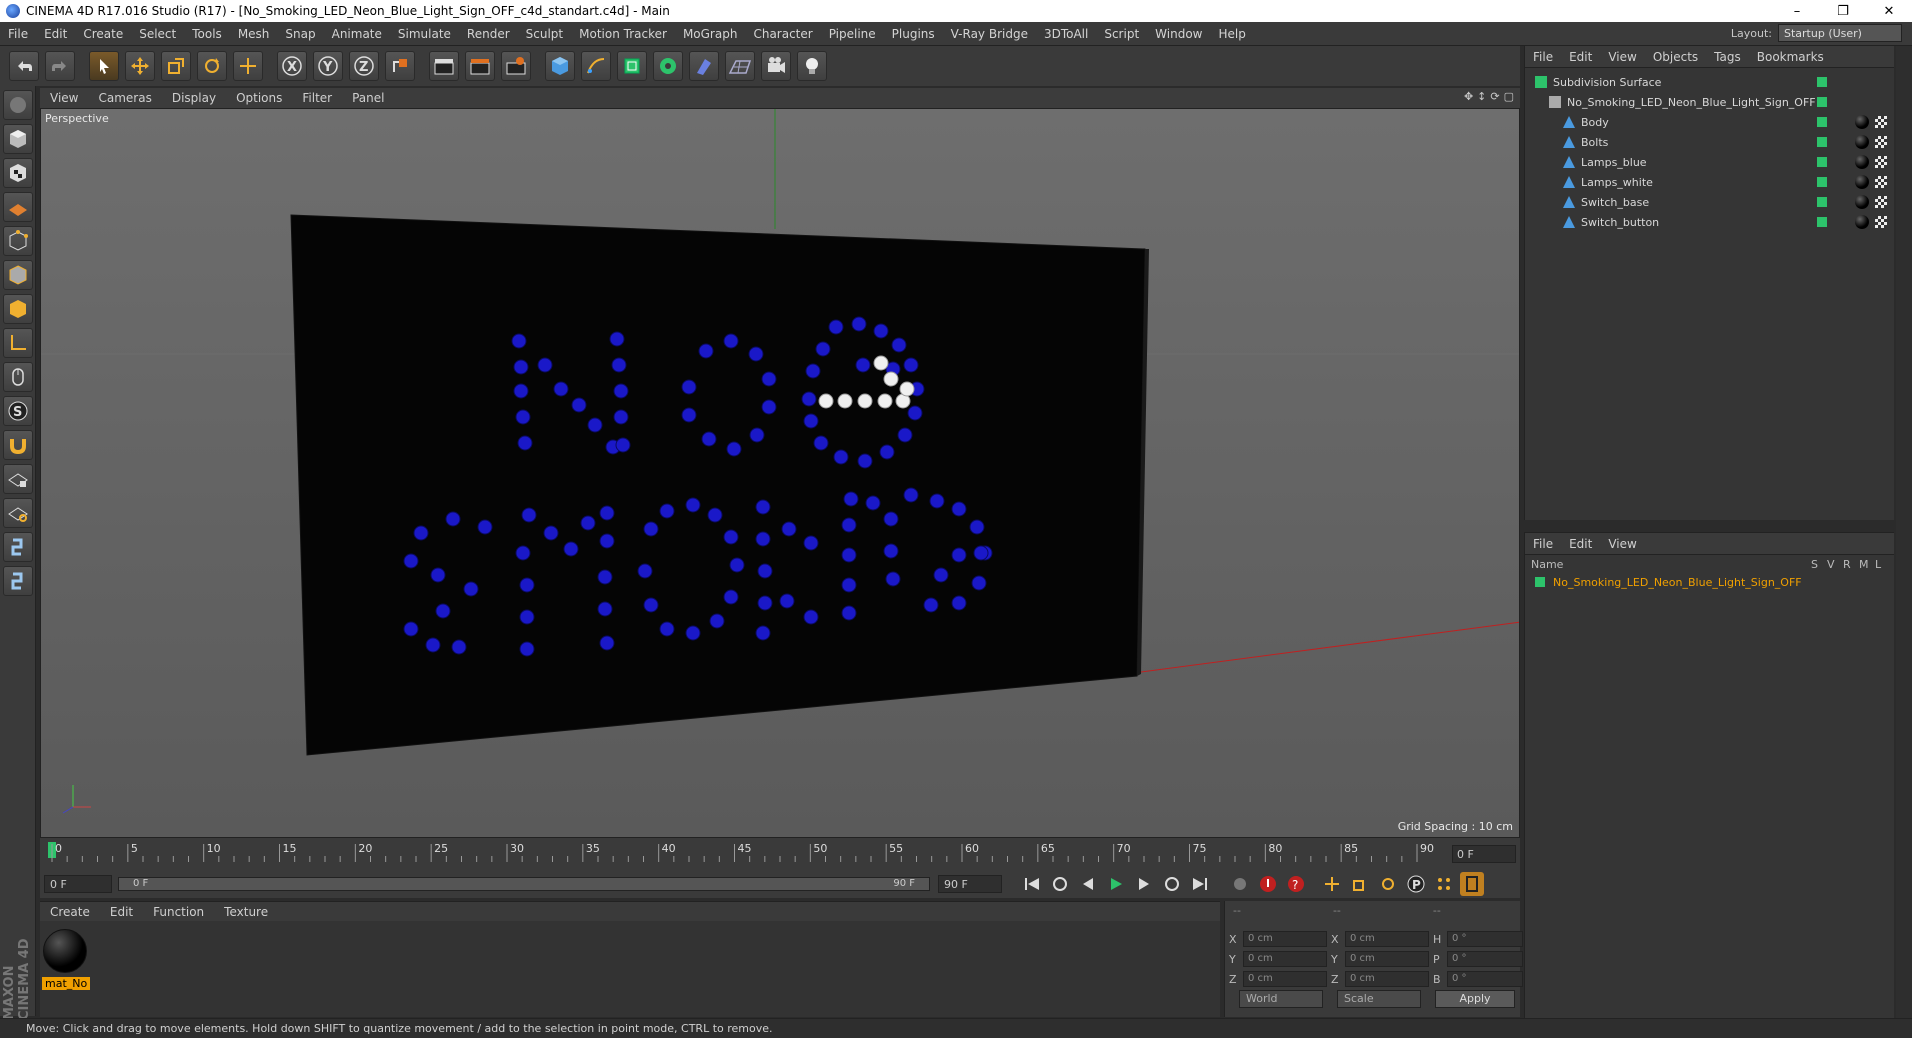 Image resolution: width=1912 pixels, height=1038 pixels. Describe the element at coordinates (176, 66) in the screenshot. I see `scale-tool-button` at that location.